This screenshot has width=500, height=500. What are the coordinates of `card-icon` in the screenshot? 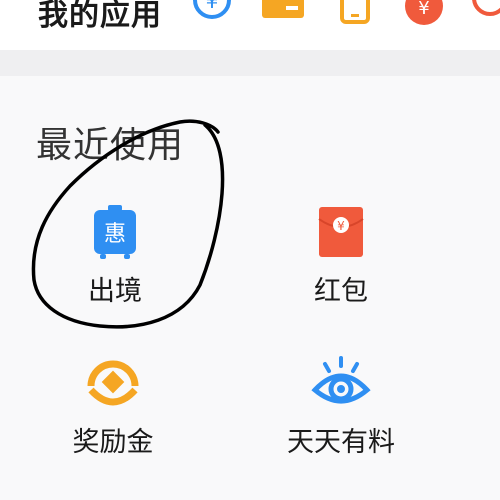 It's located at (284, 13).